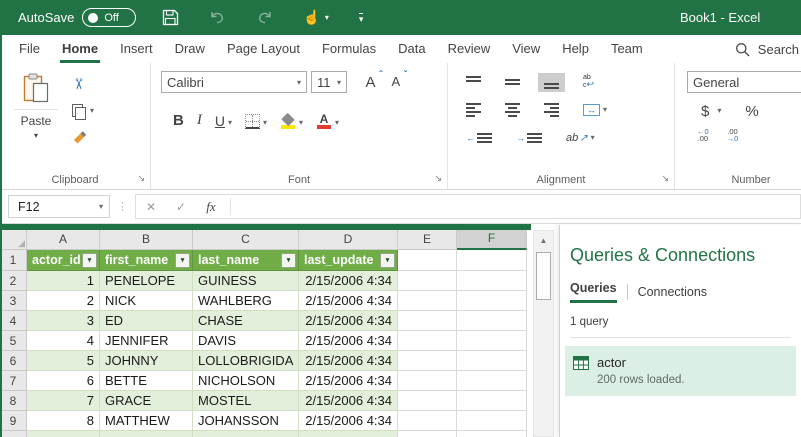  Describe the element at coordinates (673, 292) in the screenshot. I see `tab-connections: Connections` at that location.